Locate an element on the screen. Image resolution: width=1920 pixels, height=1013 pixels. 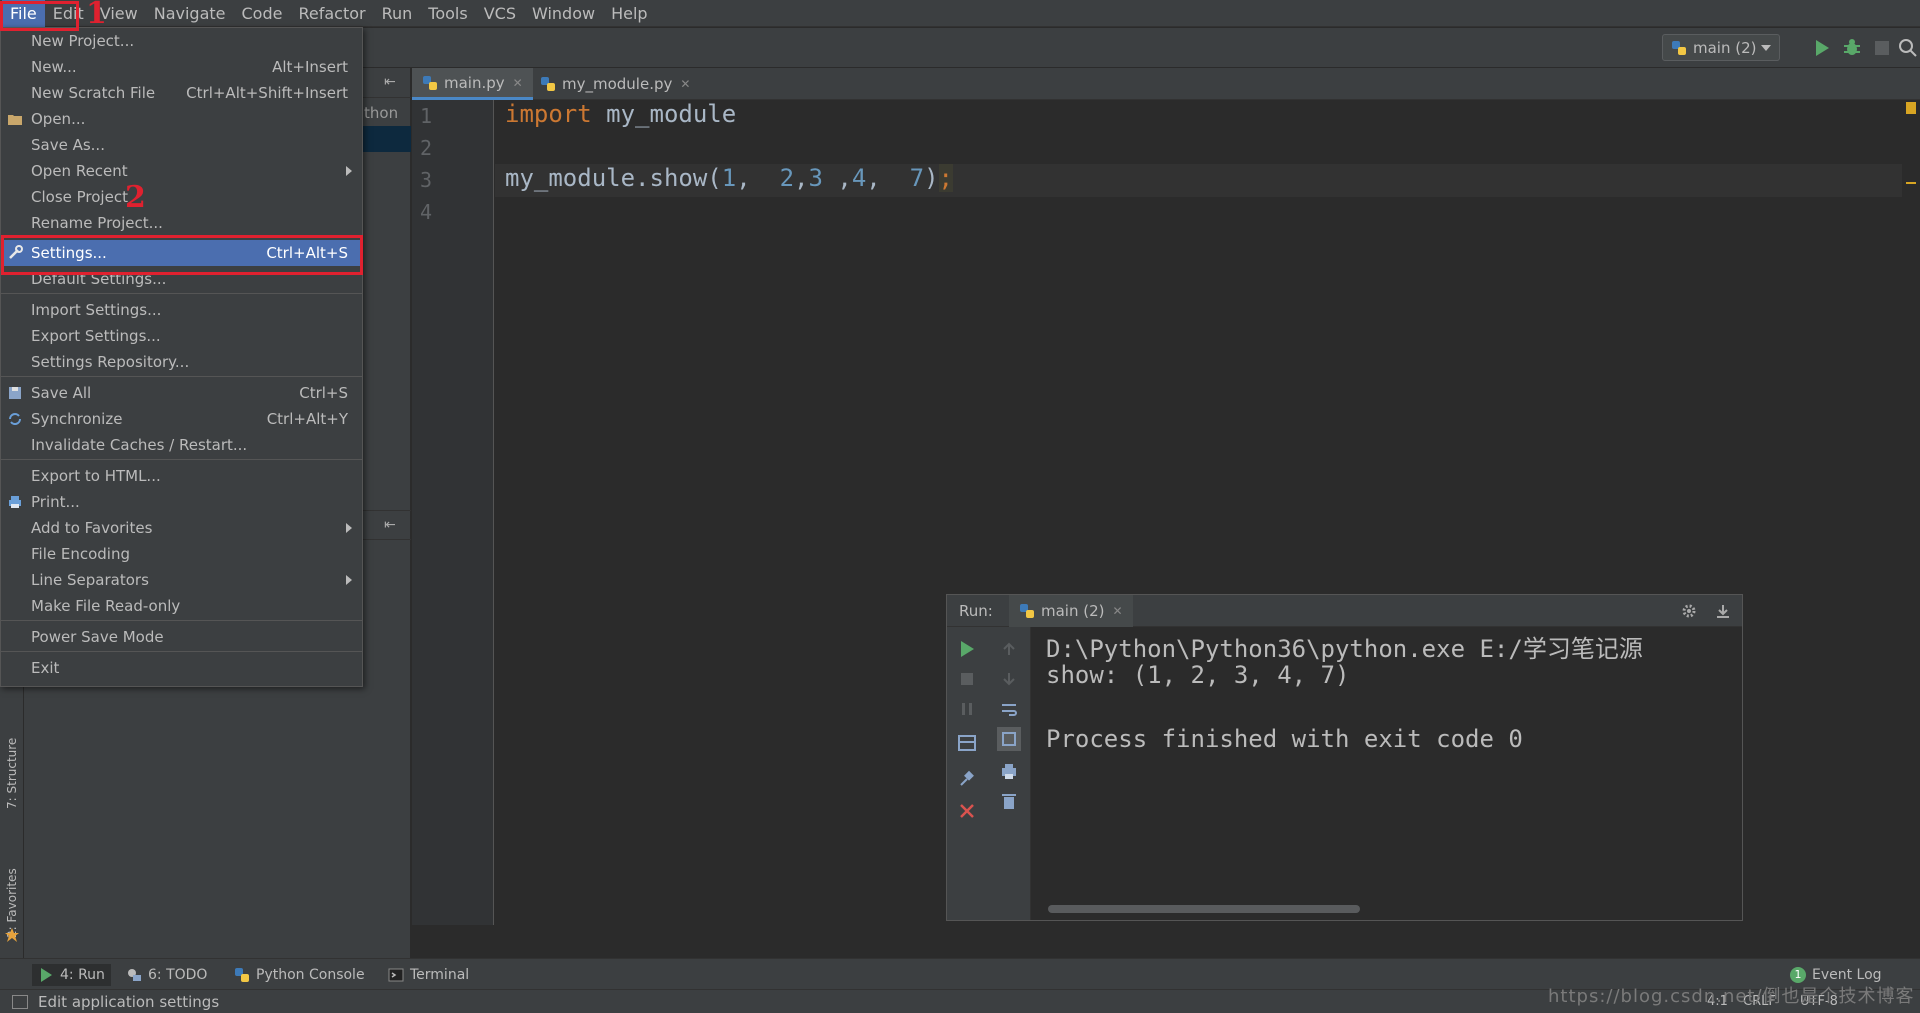
todo-tool-button: 6: TODO is located at coordinates (166, 975).